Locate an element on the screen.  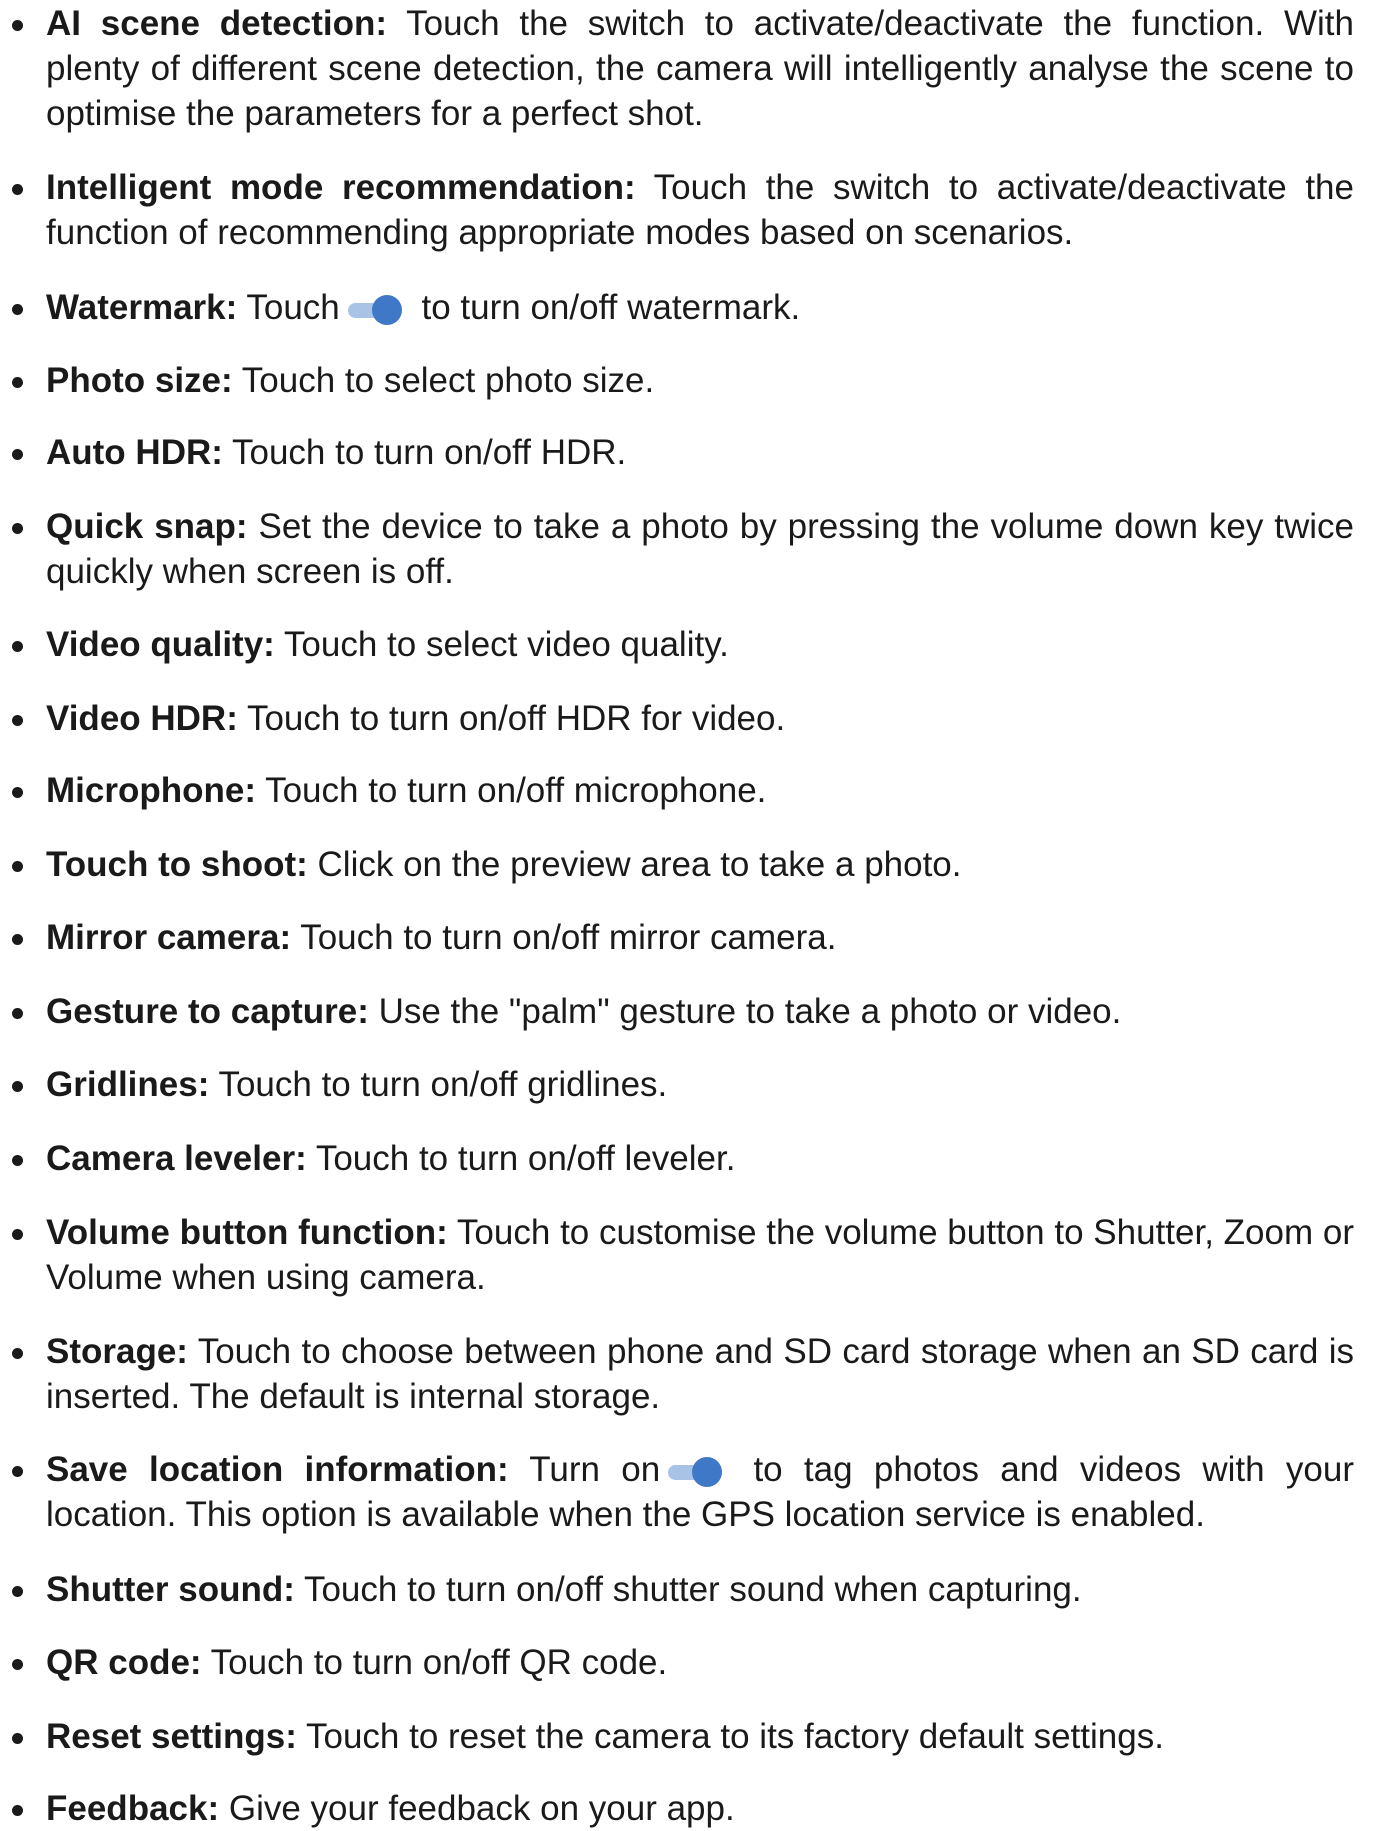
setting-description: Touch to turn on/off mirror camera. is located at coordinates (564, 937).